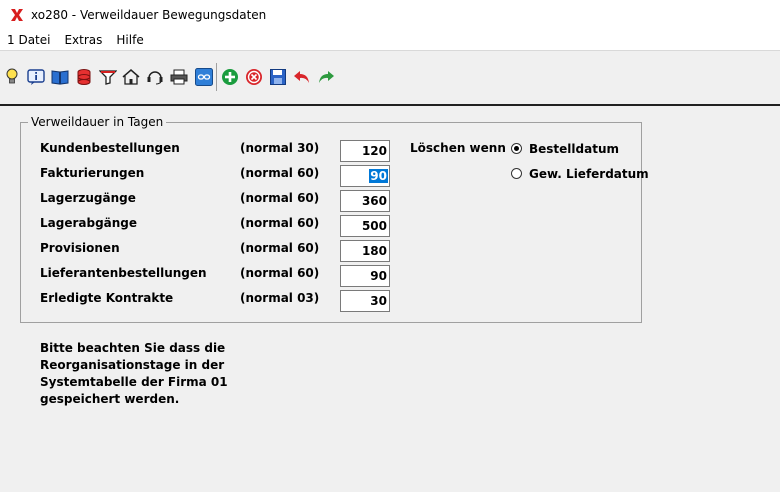  I want to click on headset-icon, so click(155, 77).